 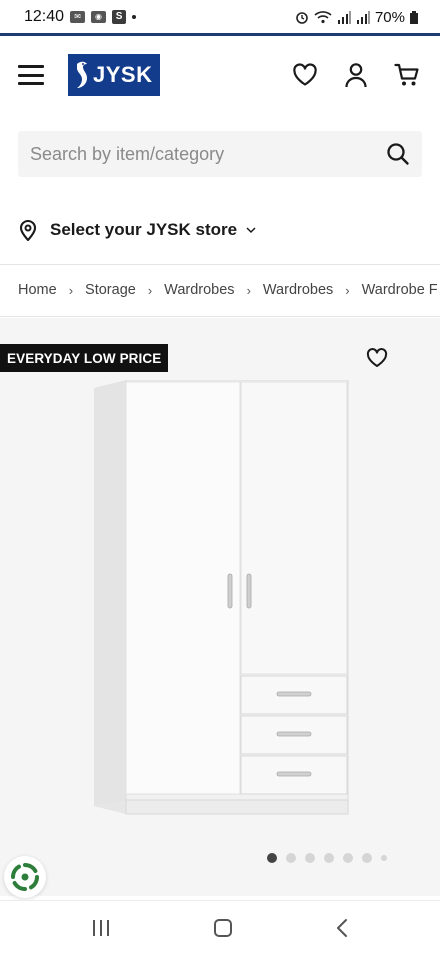 I want to click on search-bar, so click(x=220, y=154).